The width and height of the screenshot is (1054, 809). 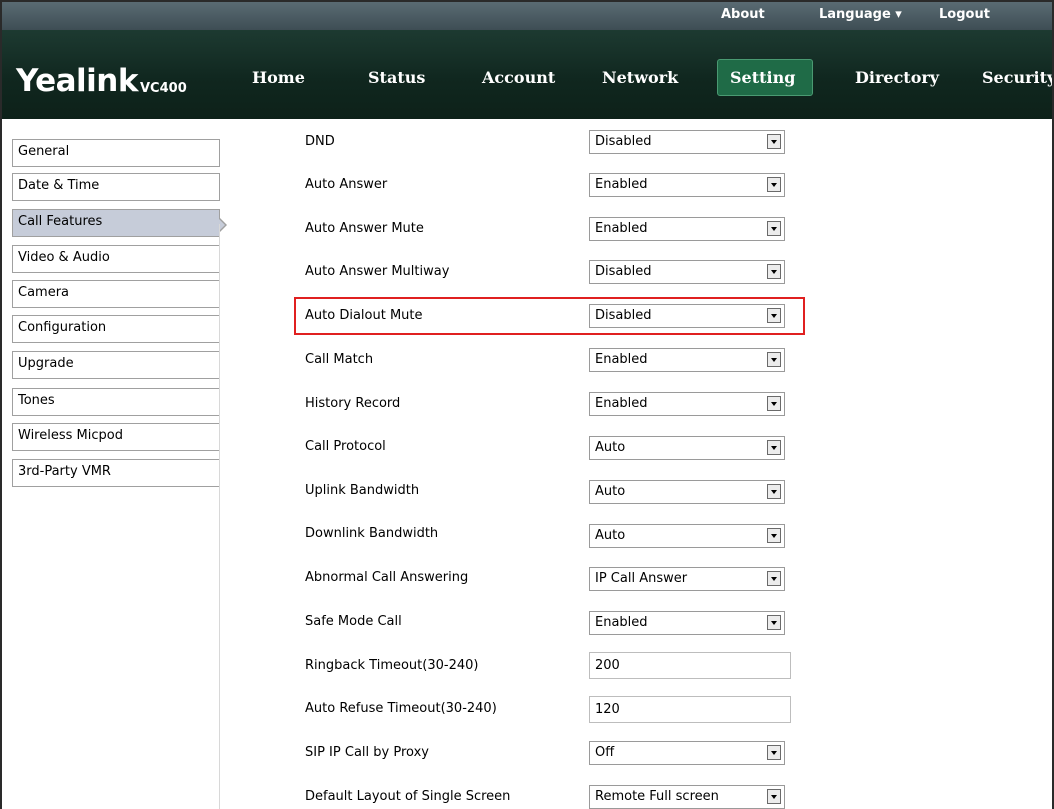 What do you see at coordinates (62, 327) in the screenshot?
I see `sidebar-item-label: Configuration` at bounding box center [62, 327].